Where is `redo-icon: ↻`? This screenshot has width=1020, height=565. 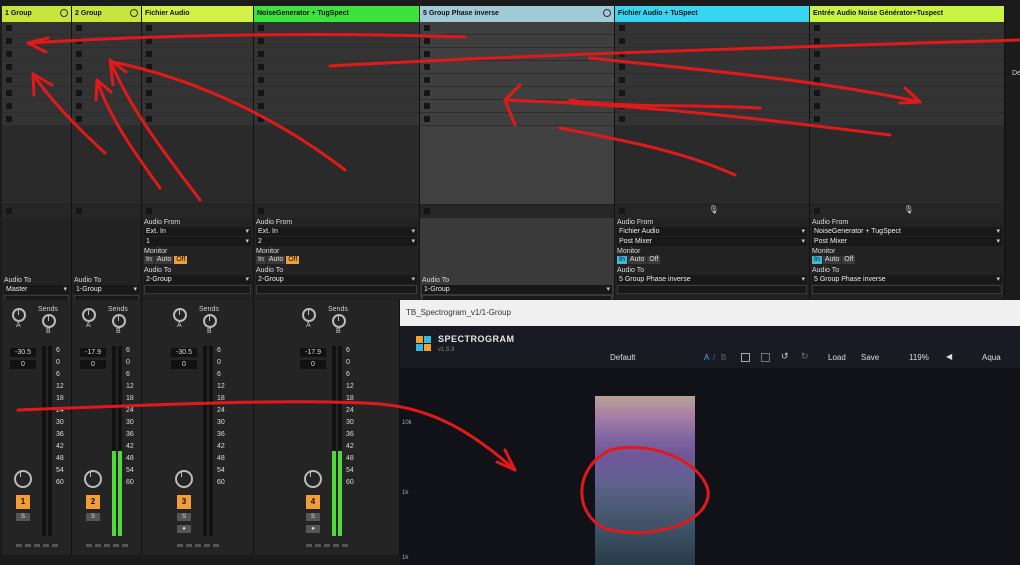
redo-icon: ↻ is located at coordinates (805, 356).